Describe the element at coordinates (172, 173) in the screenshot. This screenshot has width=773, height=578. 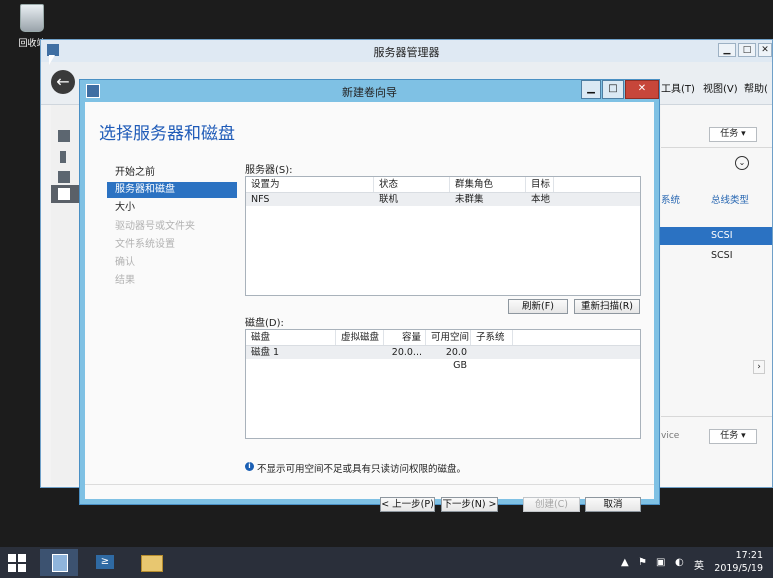
I see `step-before-you-begin: 开始之前` at that location.